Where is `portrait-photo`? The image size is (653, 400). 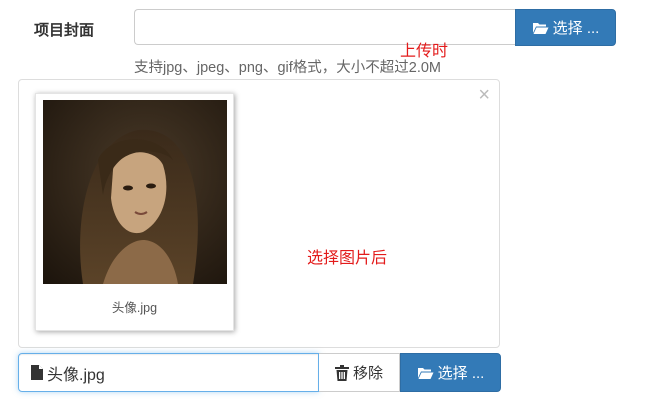
portrait-photo is located at coordinates (135, 192).